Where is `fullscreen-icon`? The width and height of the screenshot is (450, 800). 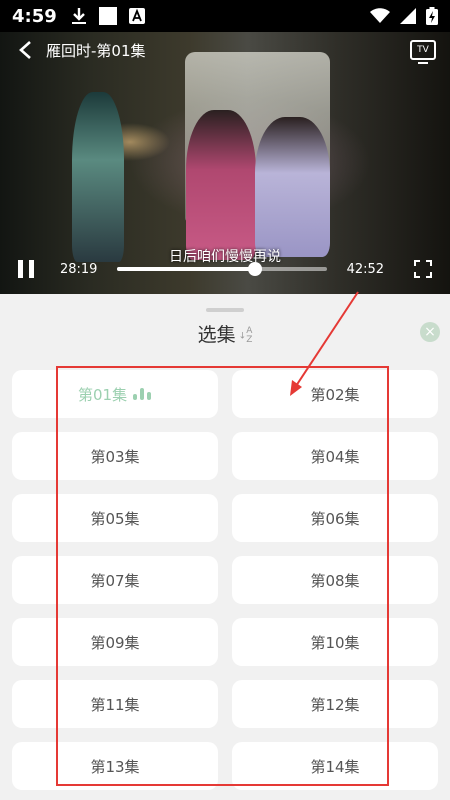 fullscreen-icon is located at coordinates (423, 269).